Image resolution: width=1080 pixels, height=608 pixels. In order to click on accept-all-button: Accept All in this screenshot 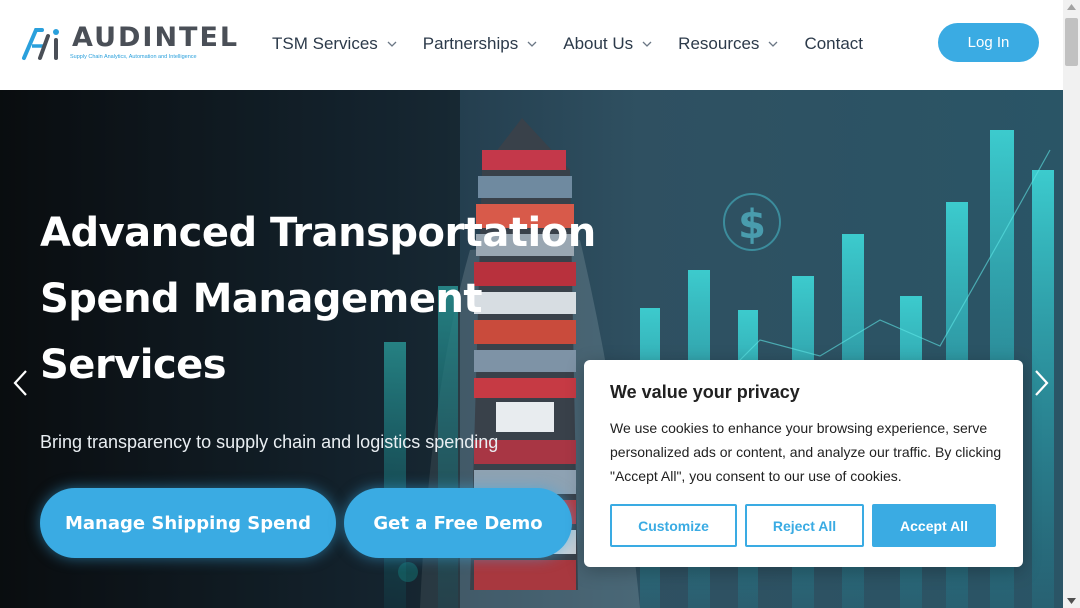, I will do `click(934, 525)`.